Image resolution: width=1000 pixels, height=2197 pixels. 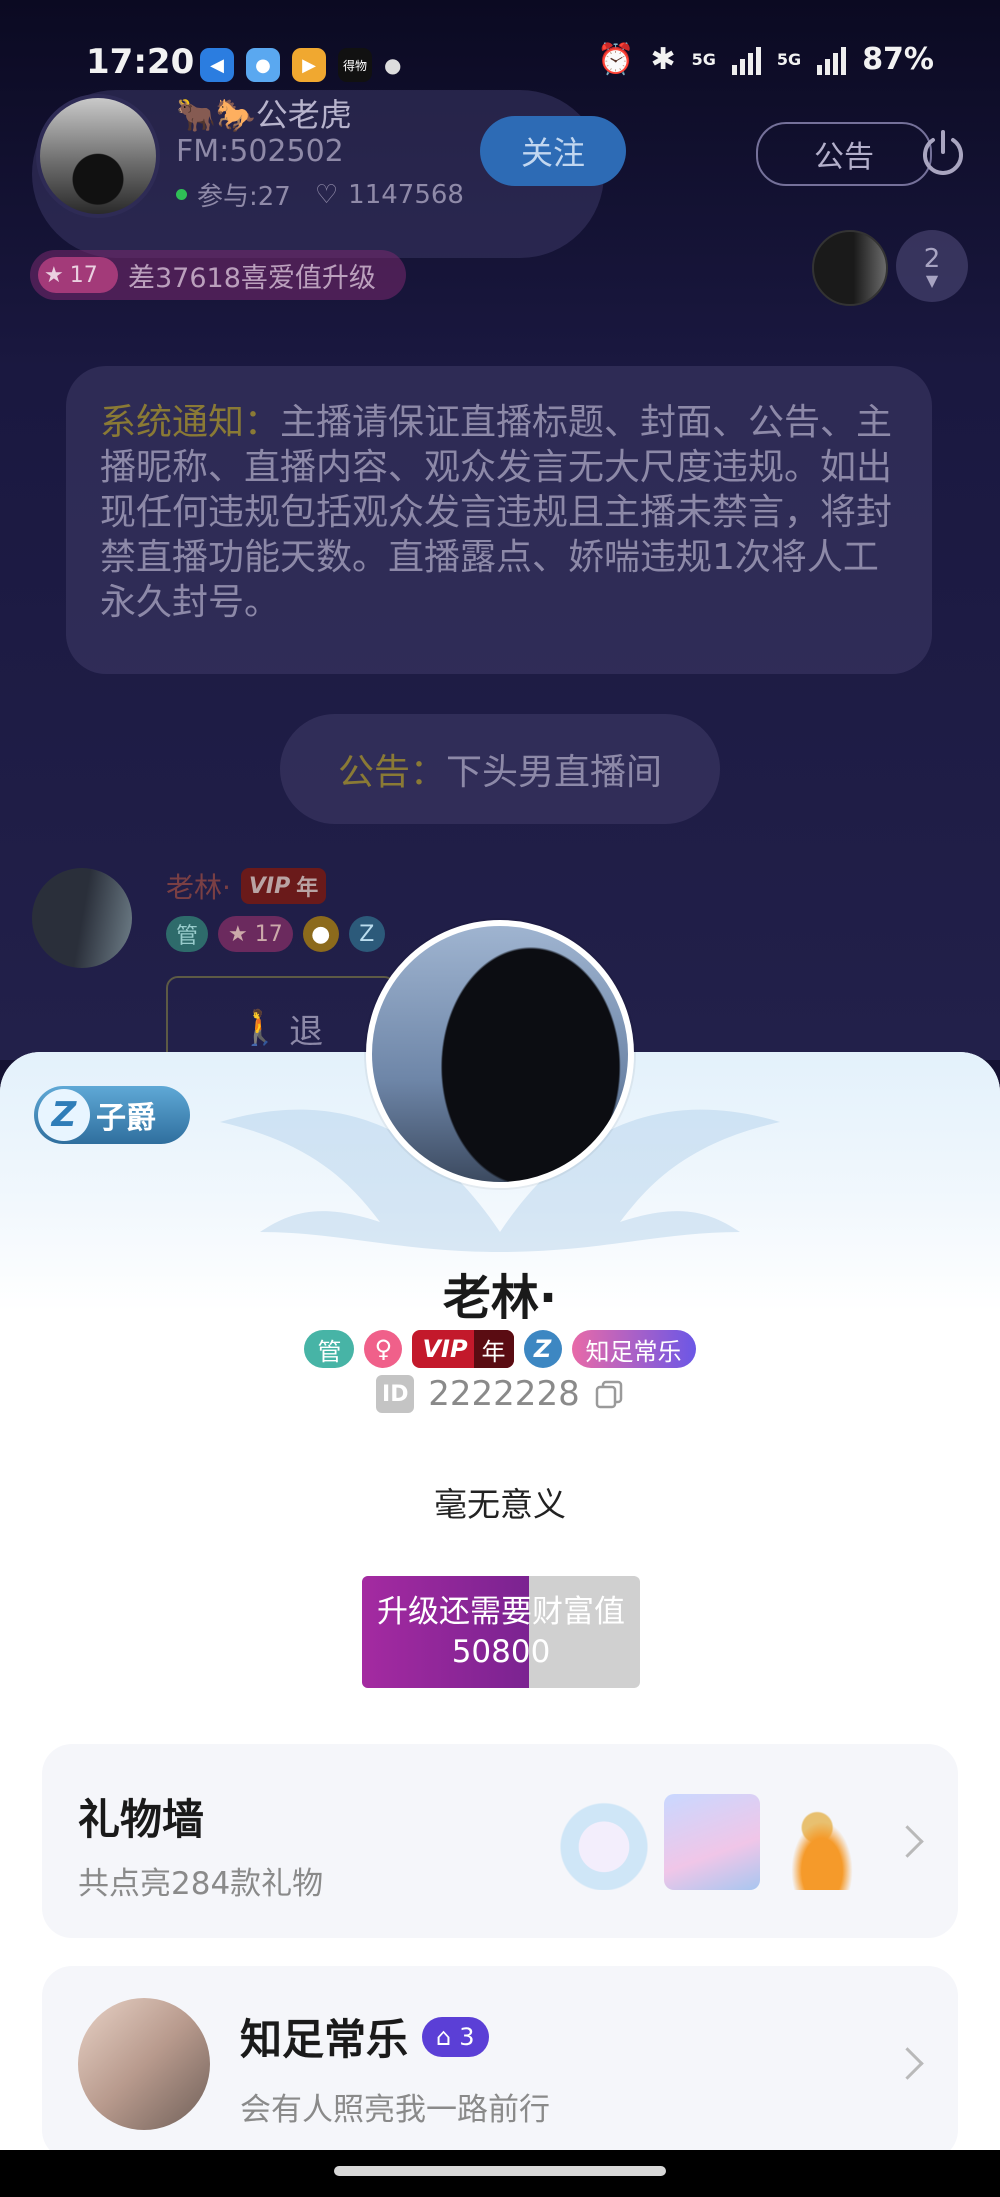 I want to click on status-app-icons: ◀ ● ▶ 得物 ●, so click(x=300, y=65).